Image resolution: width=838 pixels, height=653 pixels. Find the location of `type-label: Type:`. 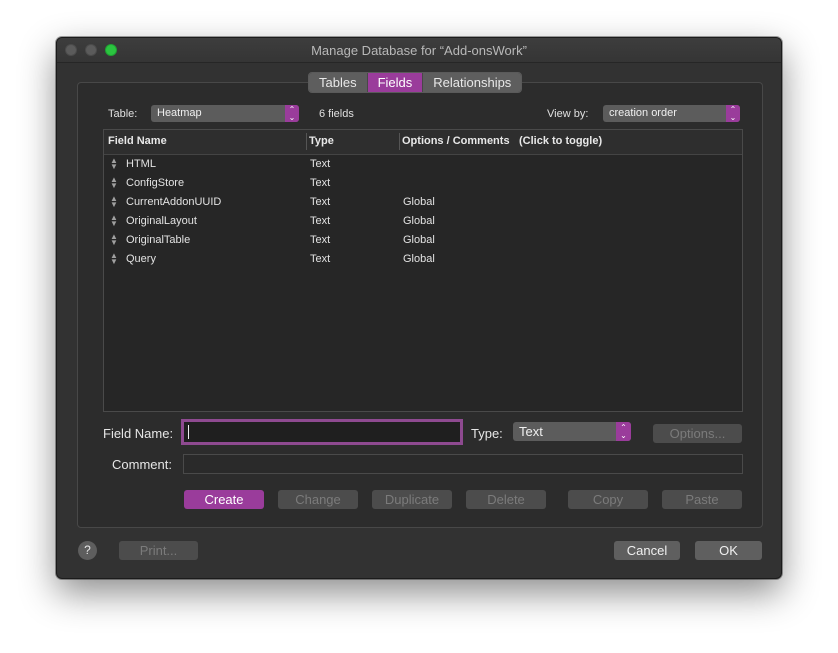

type-label: Type: is located at coordinates (487, 433).